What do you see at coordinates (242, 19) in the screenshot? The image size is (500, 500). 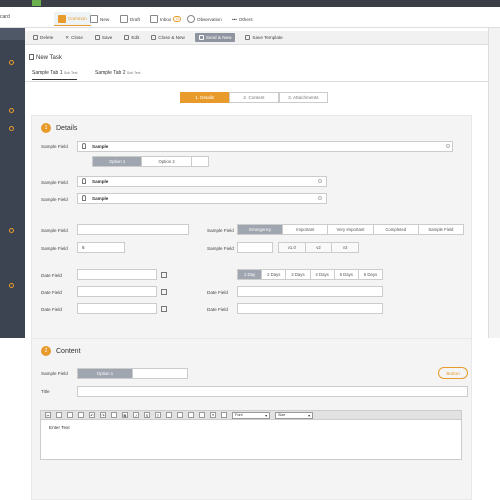 I see `nav-item-others: ••• Others` at bounding box center [242, 19].